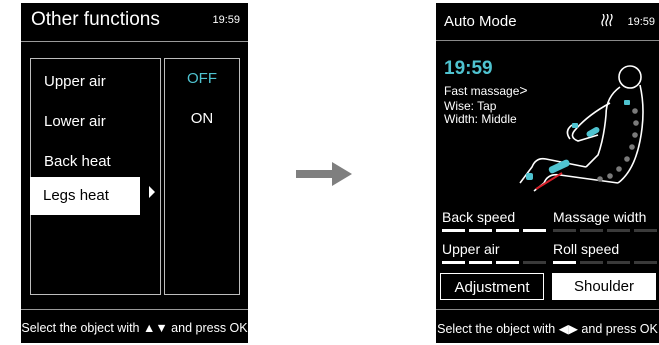 The image size is (659, 345). Describe the element at coordinates (586, 249) in the screenshot. I see `setting-roll-speed: Roll speed` at that location.